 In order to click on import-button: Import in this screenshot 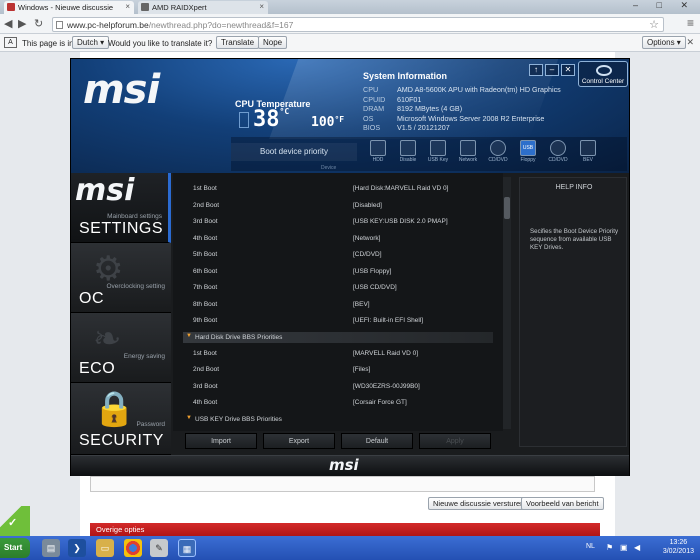, I will do `click(221, 441)`.